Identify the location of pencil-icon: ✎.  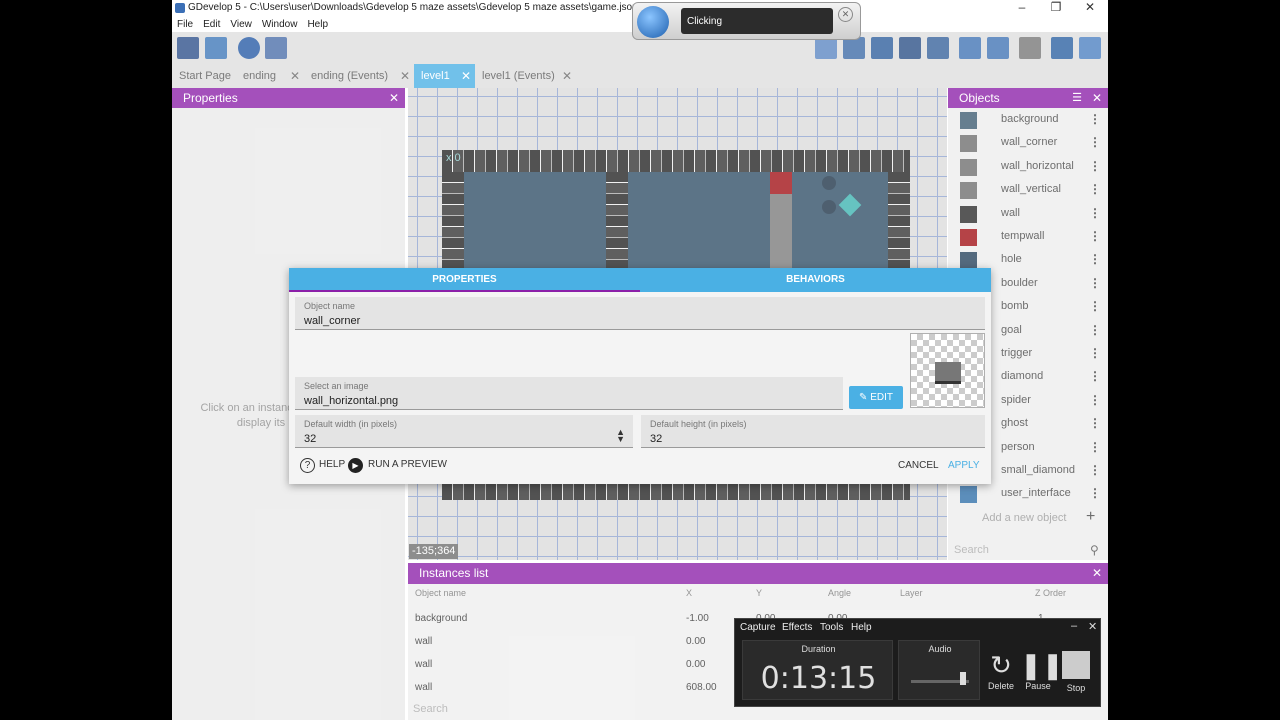
(865, 397).